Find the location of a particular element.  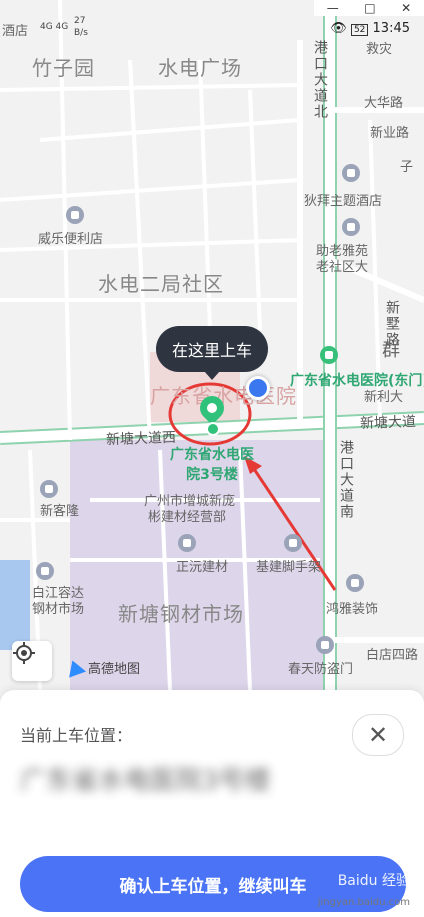

area-label: 水电二局社区 is located at coordinates (161, 284).